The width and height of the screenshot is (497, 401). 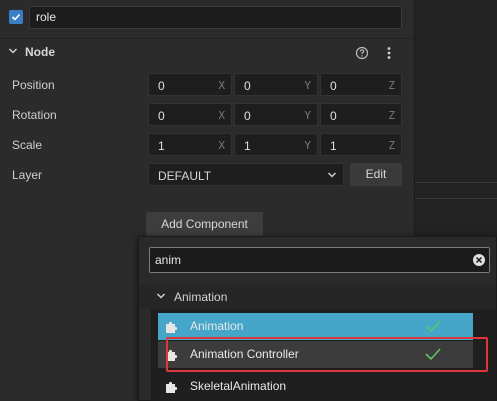 I want to click on scale-z-value: 1, so click(x=333, y=146).